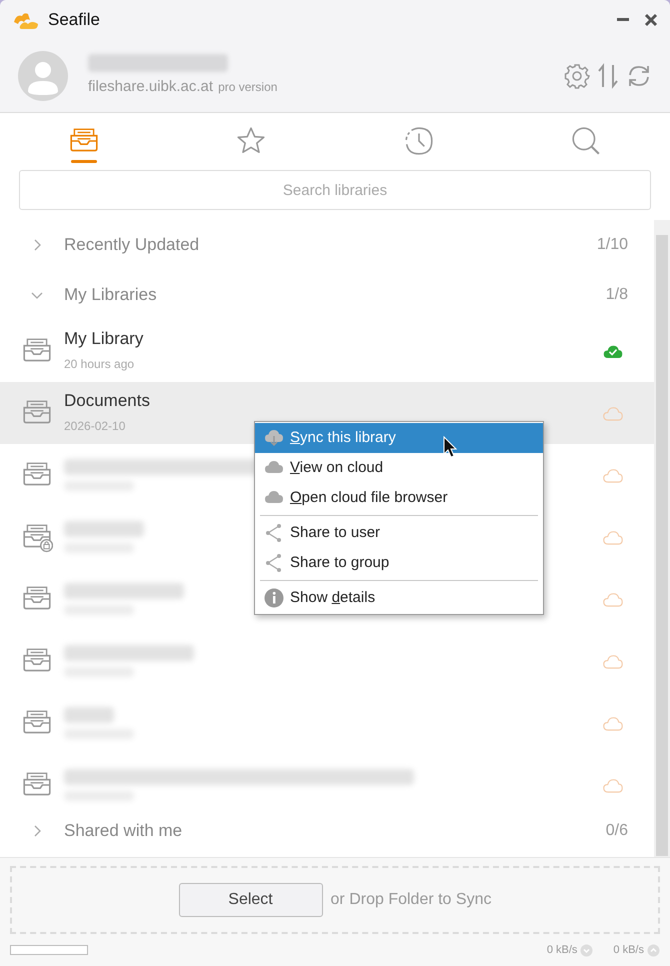 Image resolution: width=670 pixels, height=966 pixels. Describe the element at coordinates (104, 339) in the screenshot. I see `library-name: My Library` at that location.